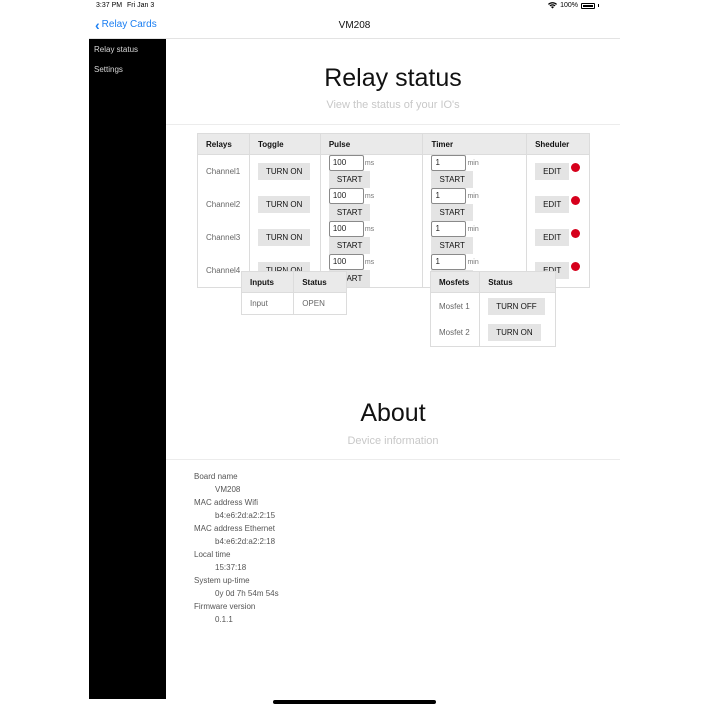  I want to click on status-bar: 3:37 PM Fri Jan 3 100%, so click(354, 6).